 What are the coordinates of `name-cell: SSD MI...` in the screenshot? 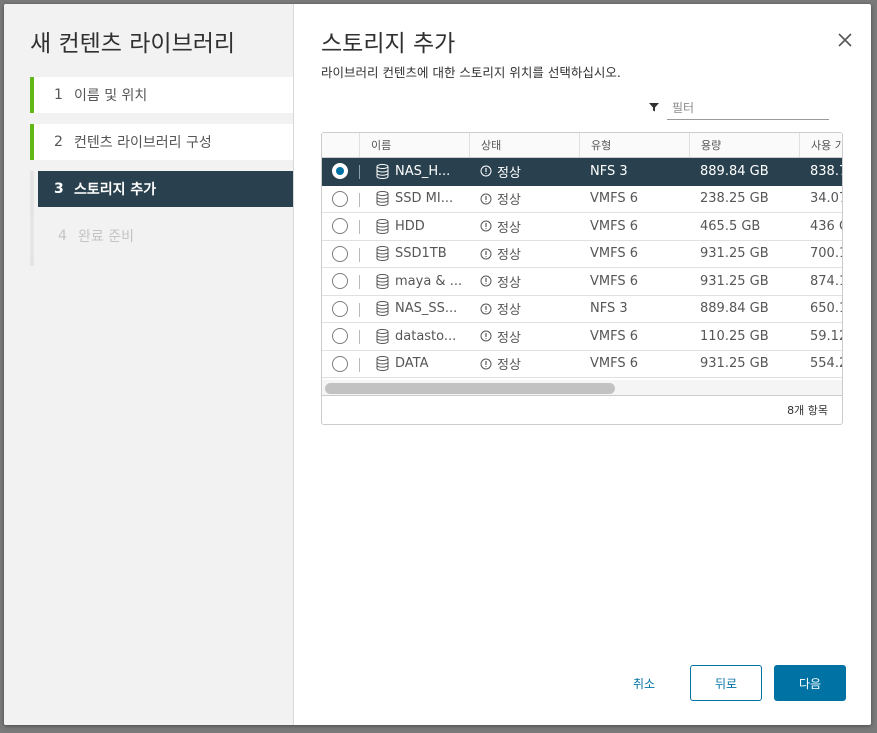 It's located at (414, 199).